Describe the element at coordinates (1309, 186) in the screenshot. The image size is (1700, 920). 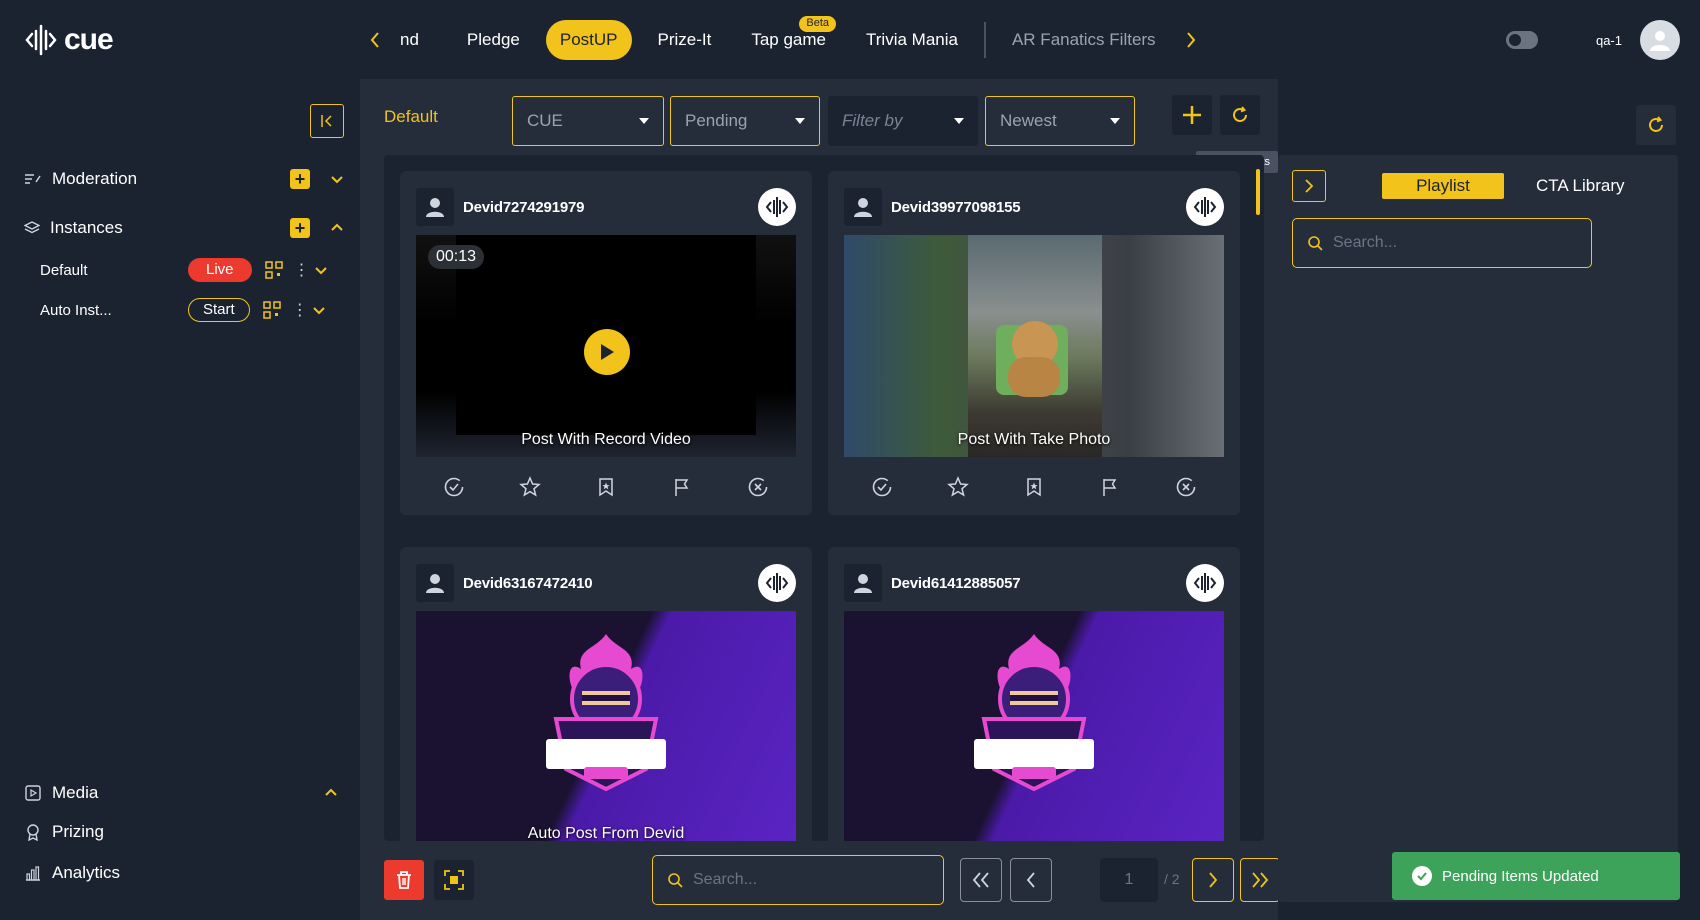
I see `expand-panel-button` at that location.